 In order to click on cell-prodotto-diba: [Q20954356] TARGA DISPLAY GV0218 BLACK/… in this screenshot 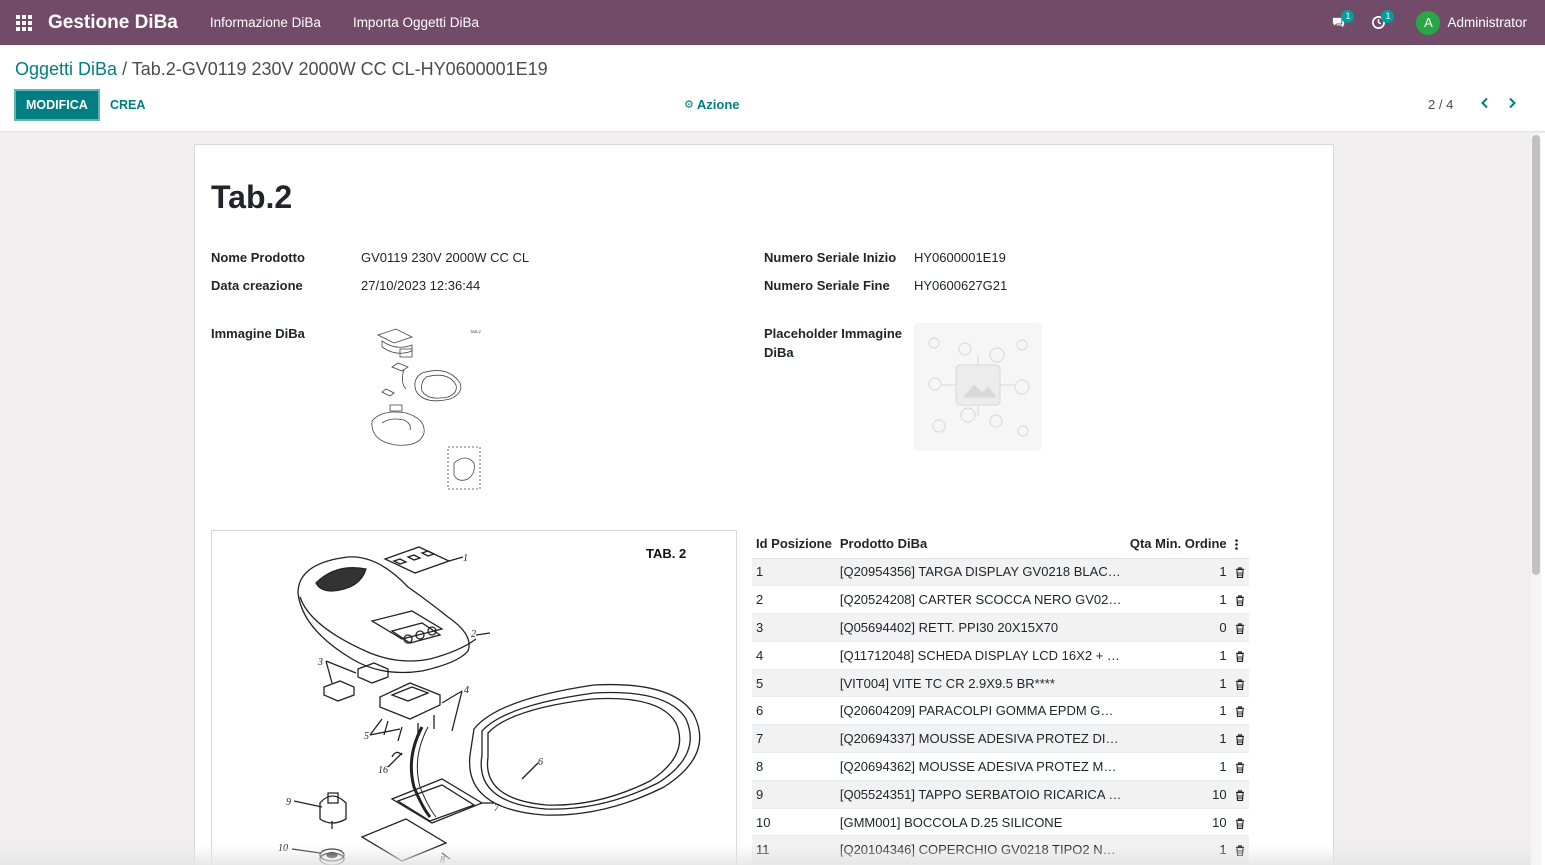, I will do `click(980, 572)`.